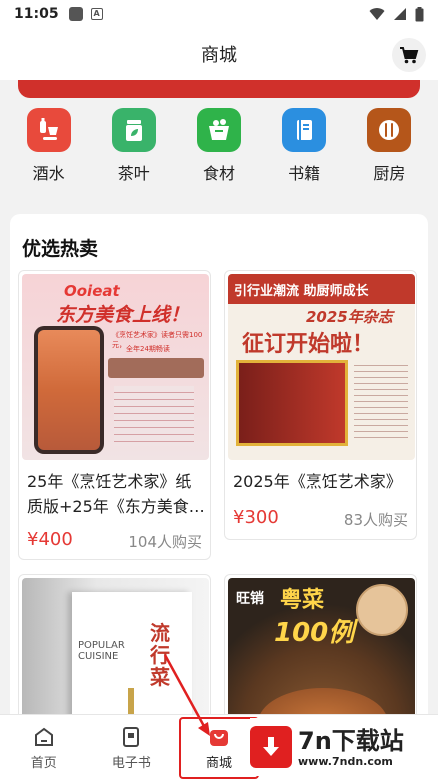 The width and height of the screenshot is (438, 780). Describe the element at coordinates (389, 173) in the screenshot. I see `category-label: 厨房` at that location.